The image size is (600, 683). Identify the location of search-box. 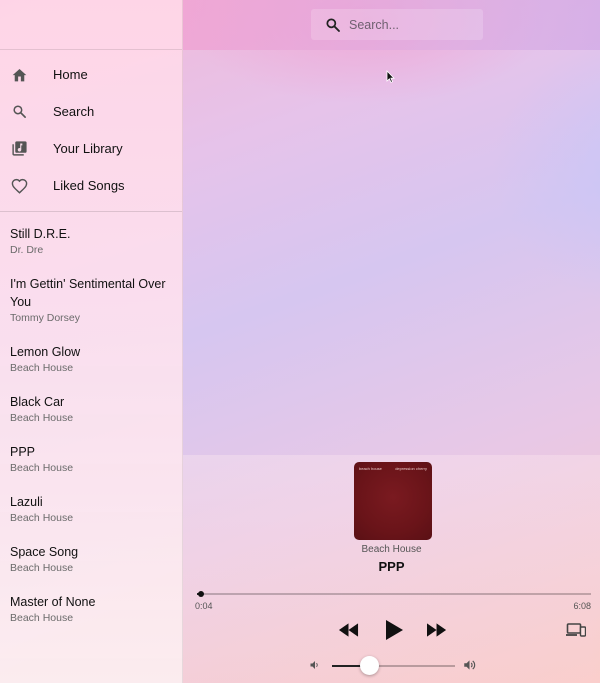
(397, 24).